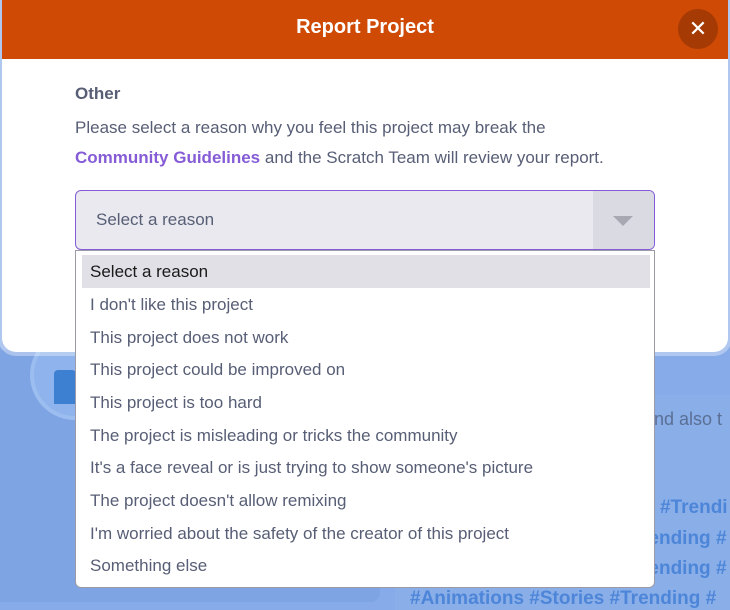 The height and width of the screenshot is (610, 730). I want to click on community-guidelines-link: Community Guidelines, so click(167, 157).